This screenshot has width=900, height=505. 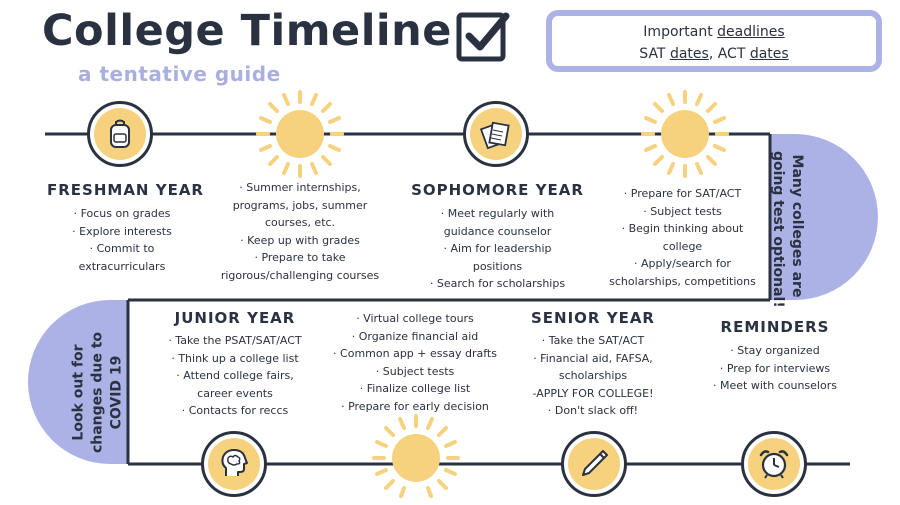 What do you see at coordinates (682, 228) in the screenshot?
I see `list-item: · Begin thinking about` at bounding box center [682, 228].